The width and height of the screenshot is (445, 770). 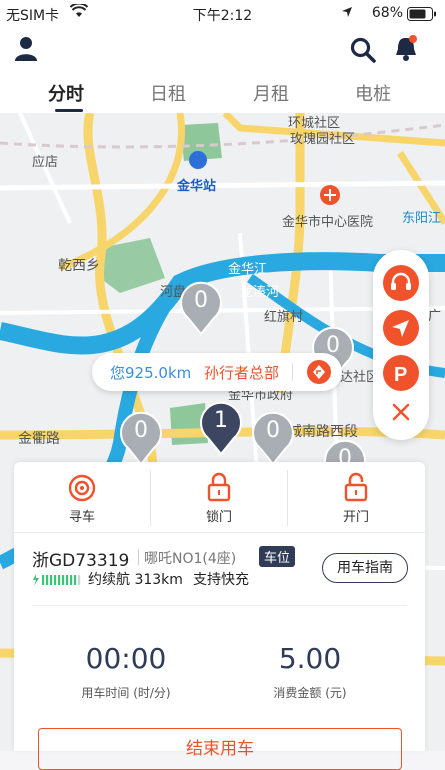 What do you see at coordinates (242, 373) in the screenshot?
I see `destination-text: 孙行者总部` at bounding box center [242, 373].